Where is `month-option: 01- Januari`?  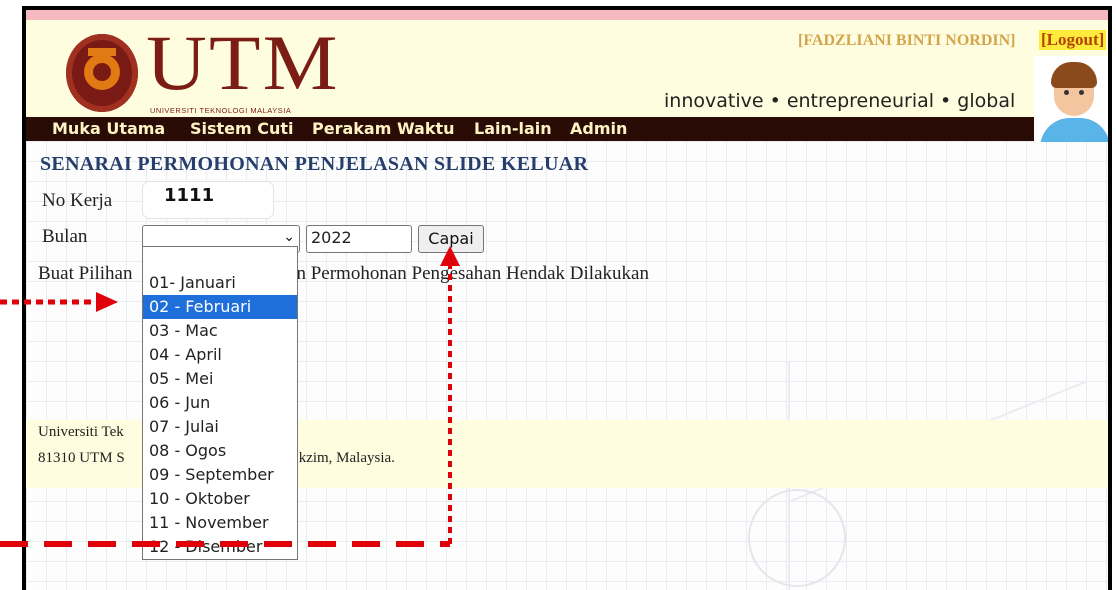
month-option: 01- Januari is located at coordinates (220, 283).